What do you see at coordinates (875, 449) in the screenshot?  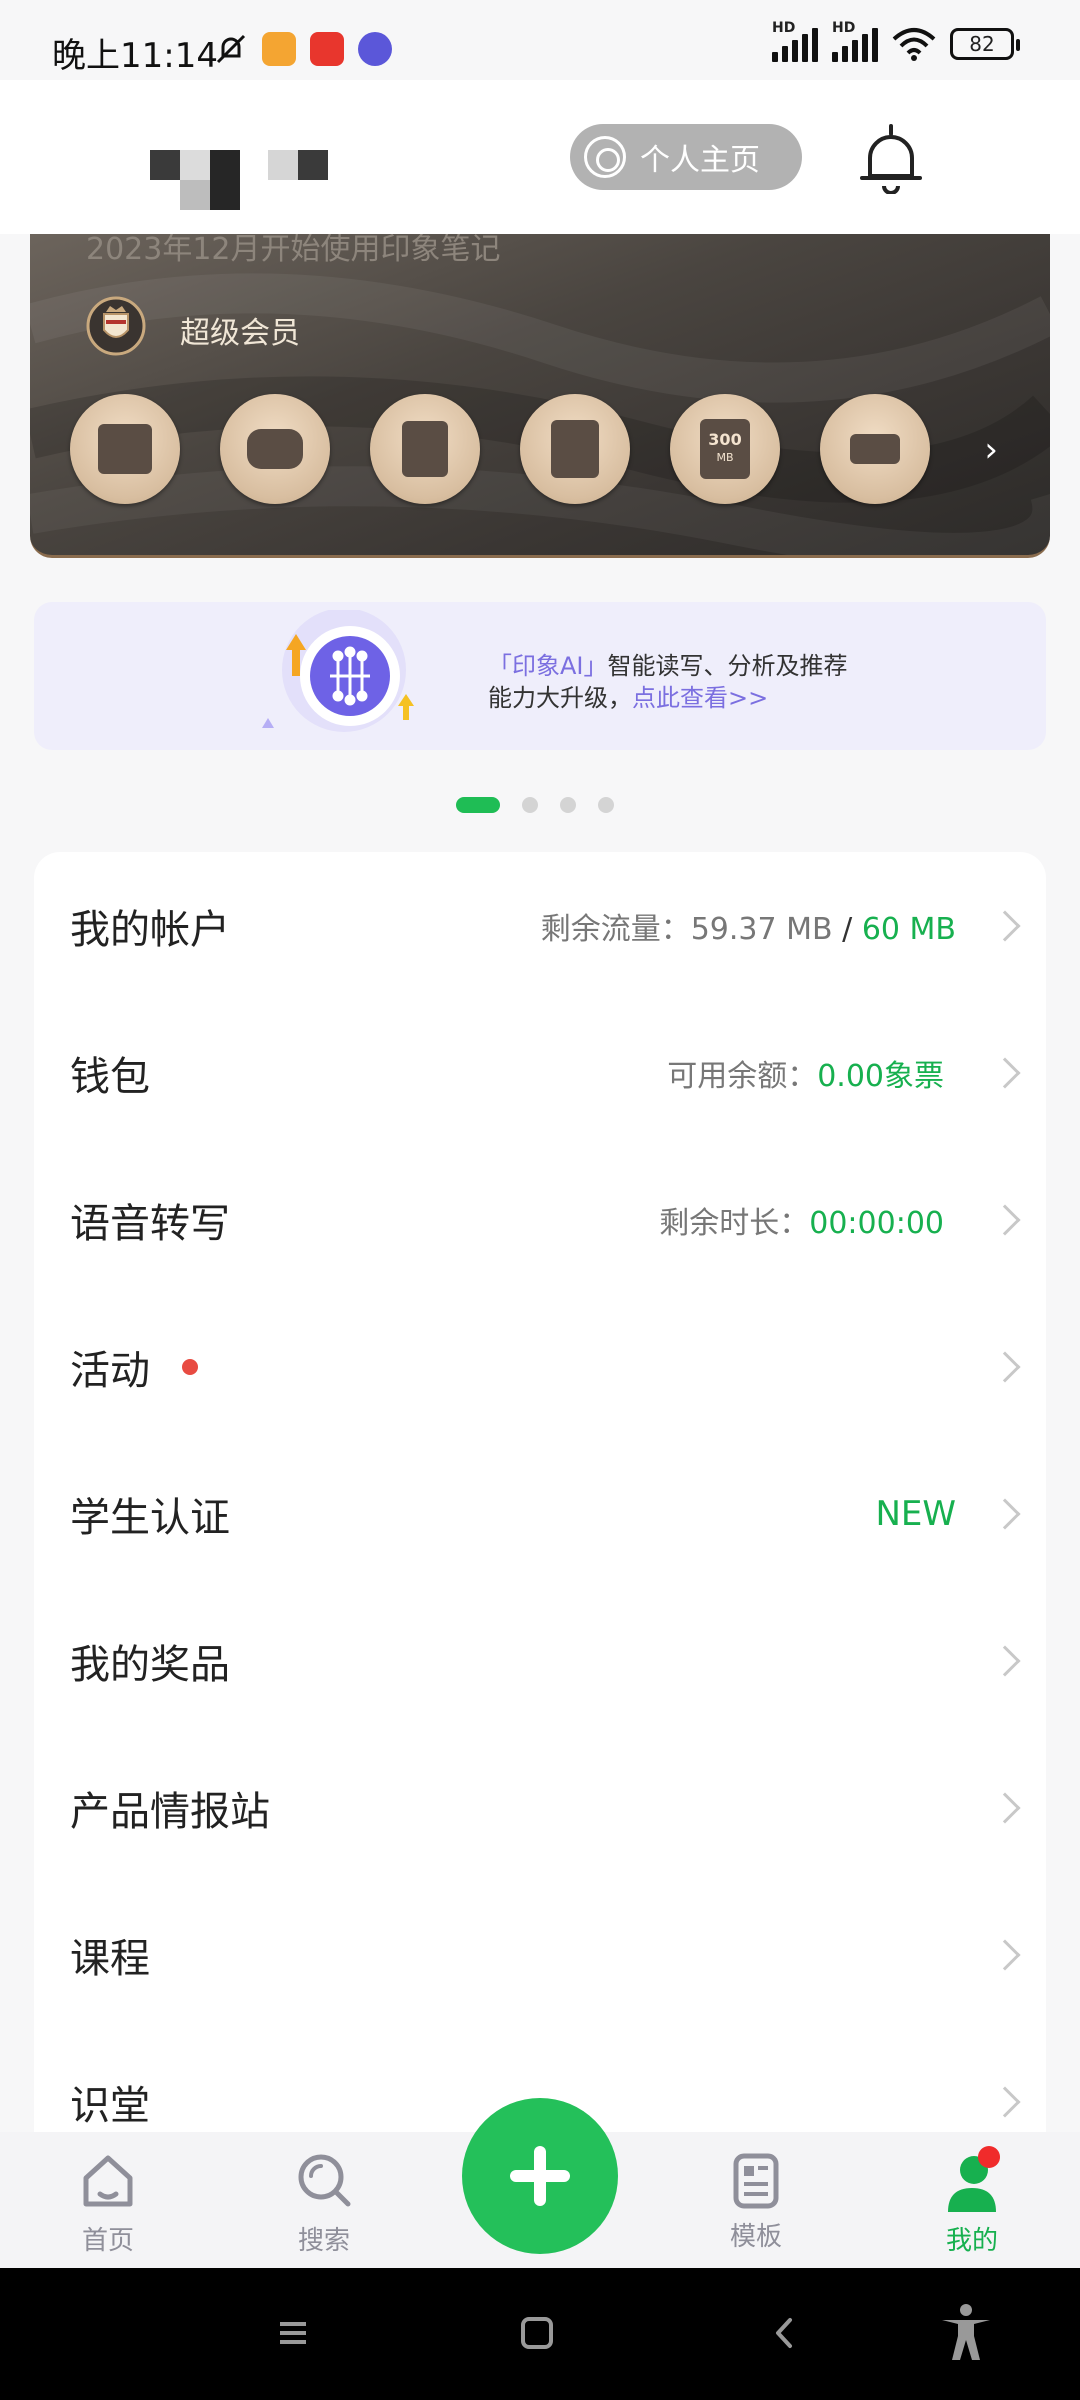 I see `scan-icon` at bounding box center [875, 449].